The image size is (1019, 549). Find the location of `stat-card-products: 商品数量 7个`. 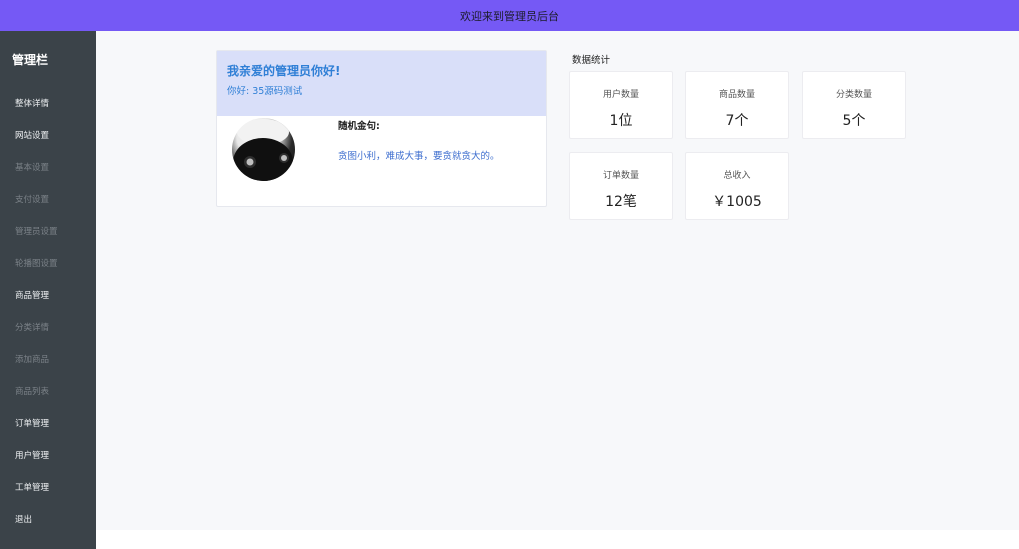

stat-card-products: 商品数量 7个 is located at coordinates (737, 105).